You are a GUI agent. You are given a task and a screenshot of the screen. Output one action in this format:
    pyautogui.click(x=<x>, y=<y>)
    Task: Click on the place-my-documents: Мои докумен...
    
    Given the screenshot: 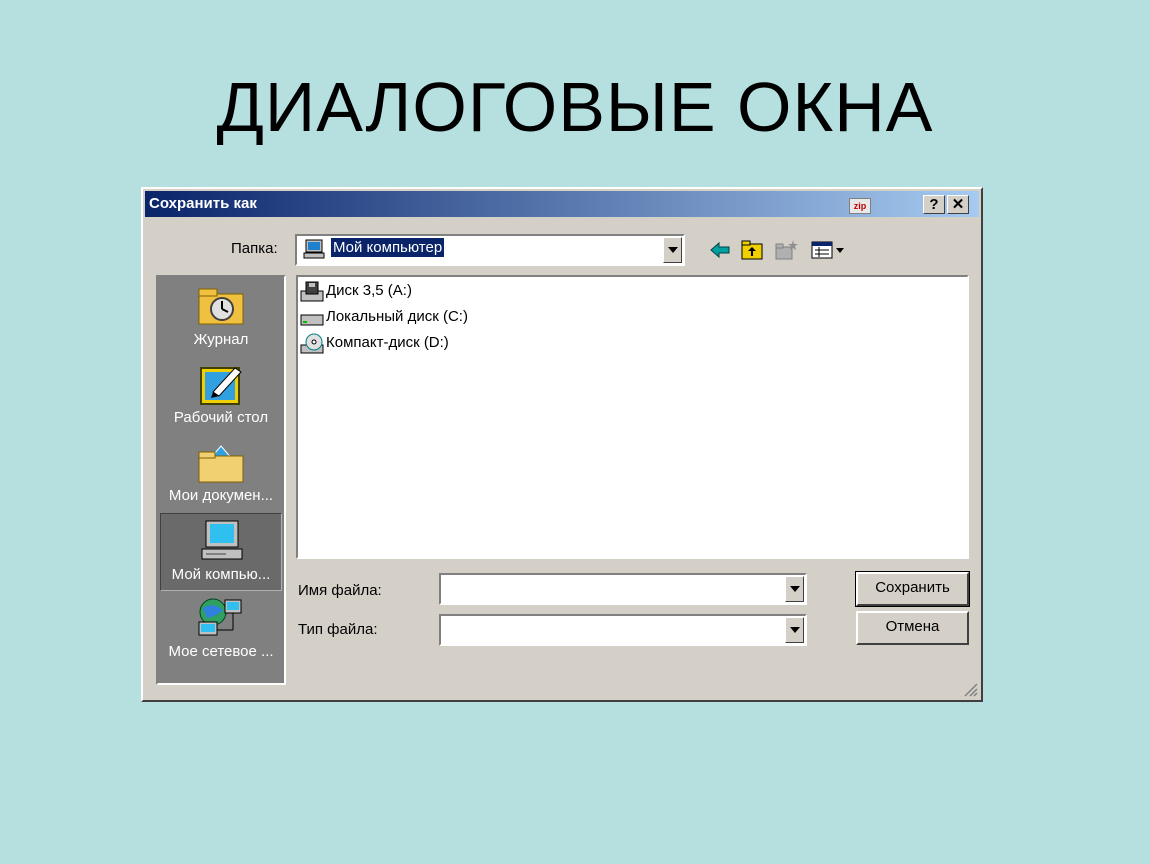 What is the action you would take?
    pyautogui.click(x=221, y=474)
    